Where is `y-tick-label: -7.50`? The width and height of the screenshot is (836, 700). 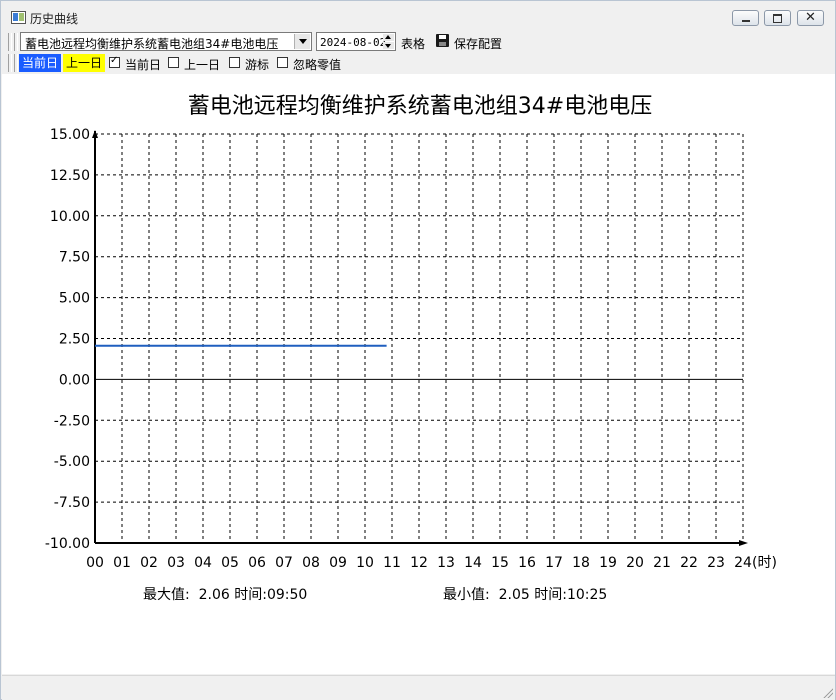
y-tick-label: -7.50 is located at coordinates (72, 503).